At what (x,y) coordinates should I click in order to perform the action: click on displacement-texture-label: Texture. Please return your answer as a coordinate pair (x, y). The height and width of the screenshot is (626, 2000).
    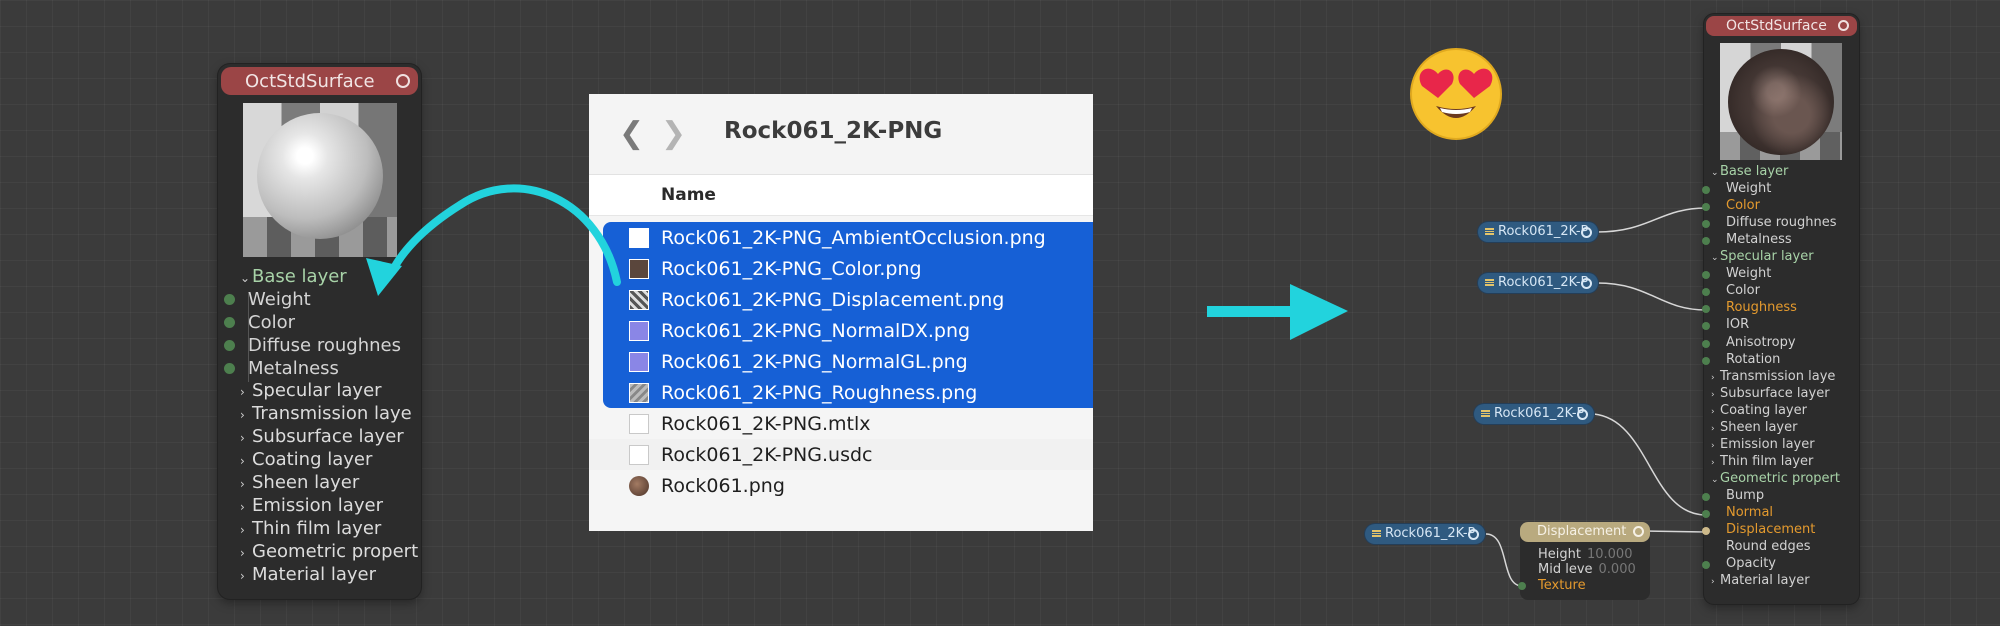
    Looking at the image, I should click on (1562, 585).